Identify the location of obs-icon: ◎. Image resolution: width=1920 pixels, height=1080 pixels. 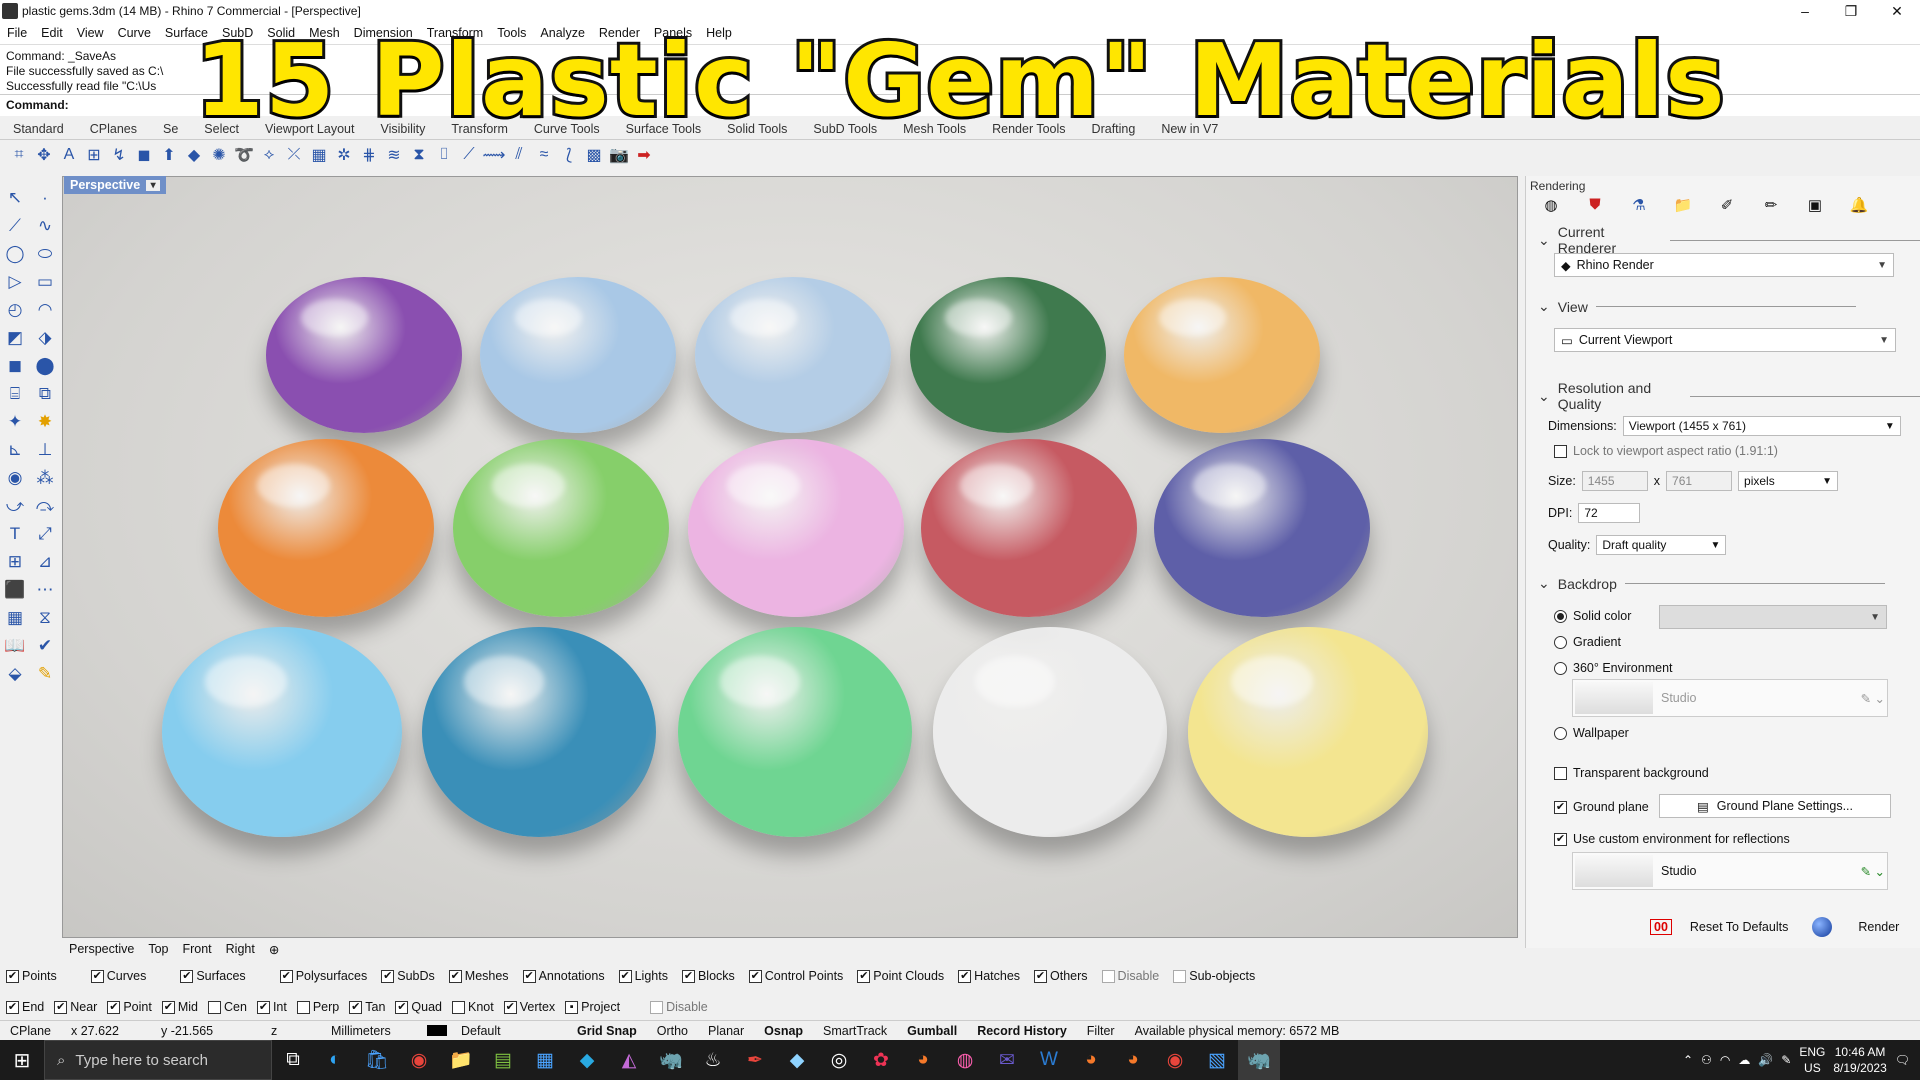
(839, 1060).